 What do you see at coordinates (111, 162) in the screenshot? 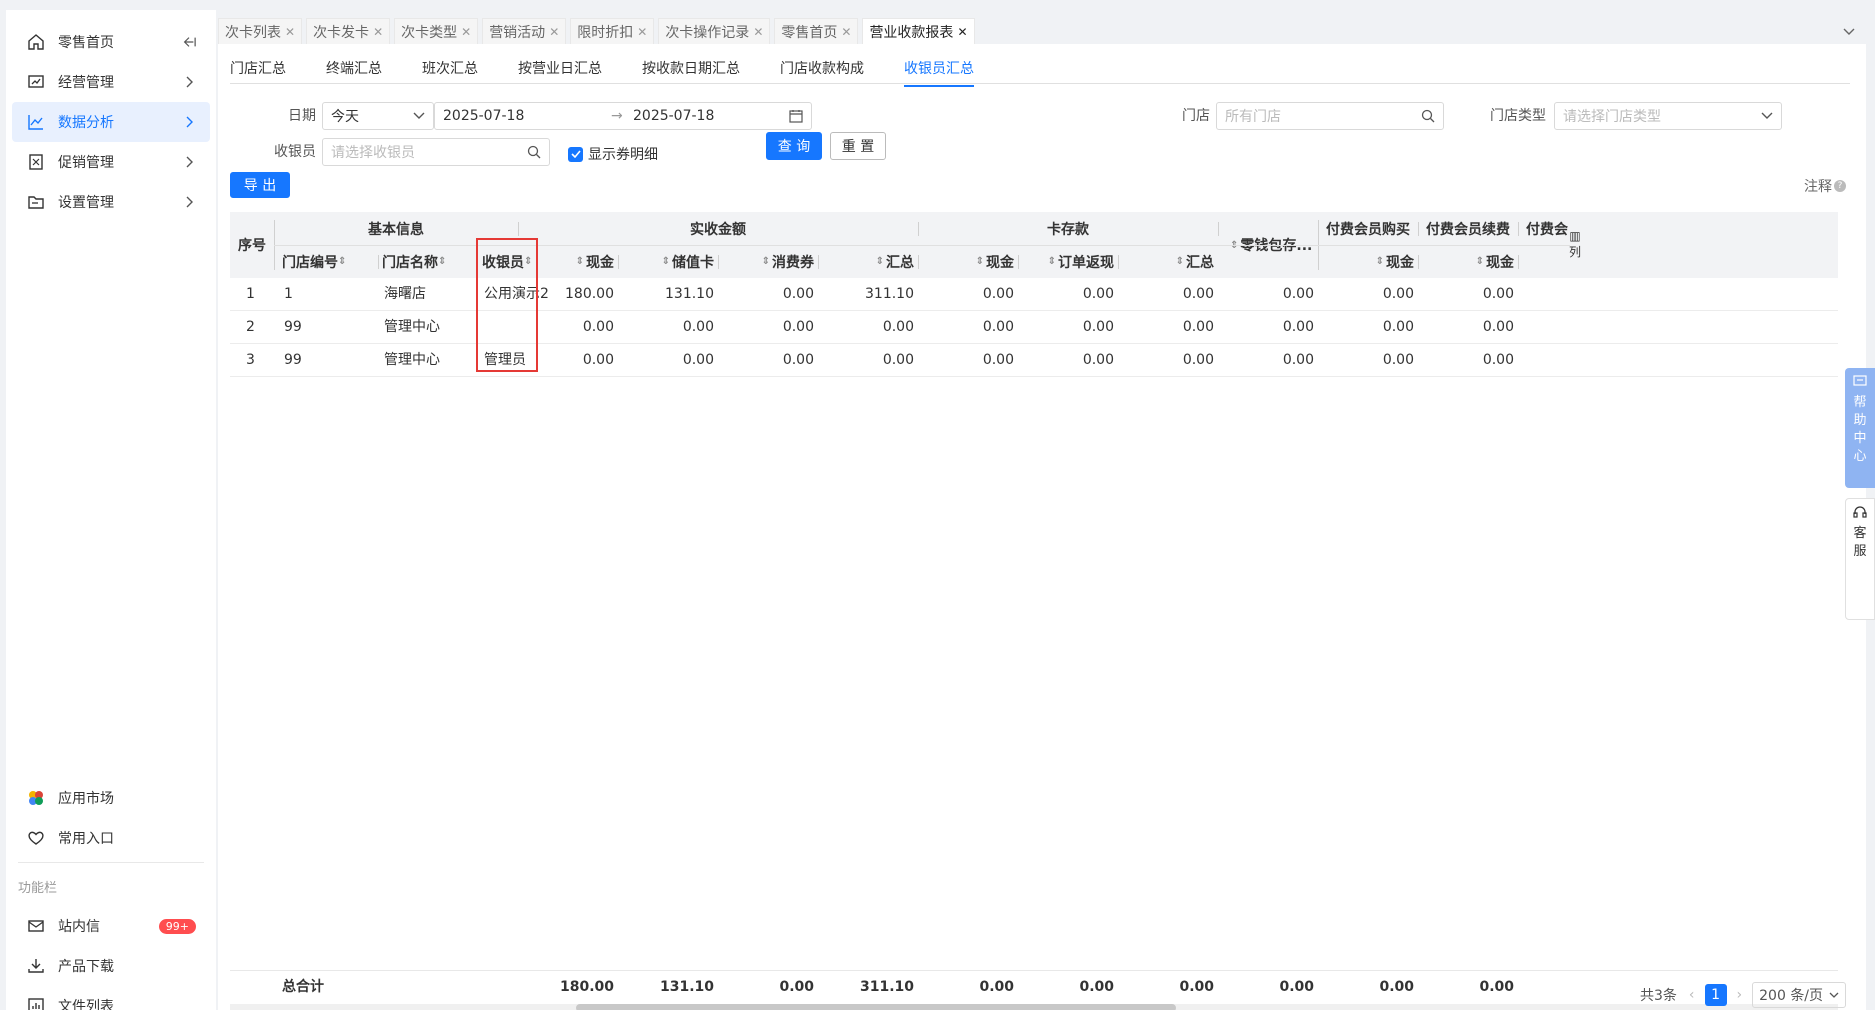
I see `sidebar-item-promotion: 促销管理` at bounding box center [111, 162].